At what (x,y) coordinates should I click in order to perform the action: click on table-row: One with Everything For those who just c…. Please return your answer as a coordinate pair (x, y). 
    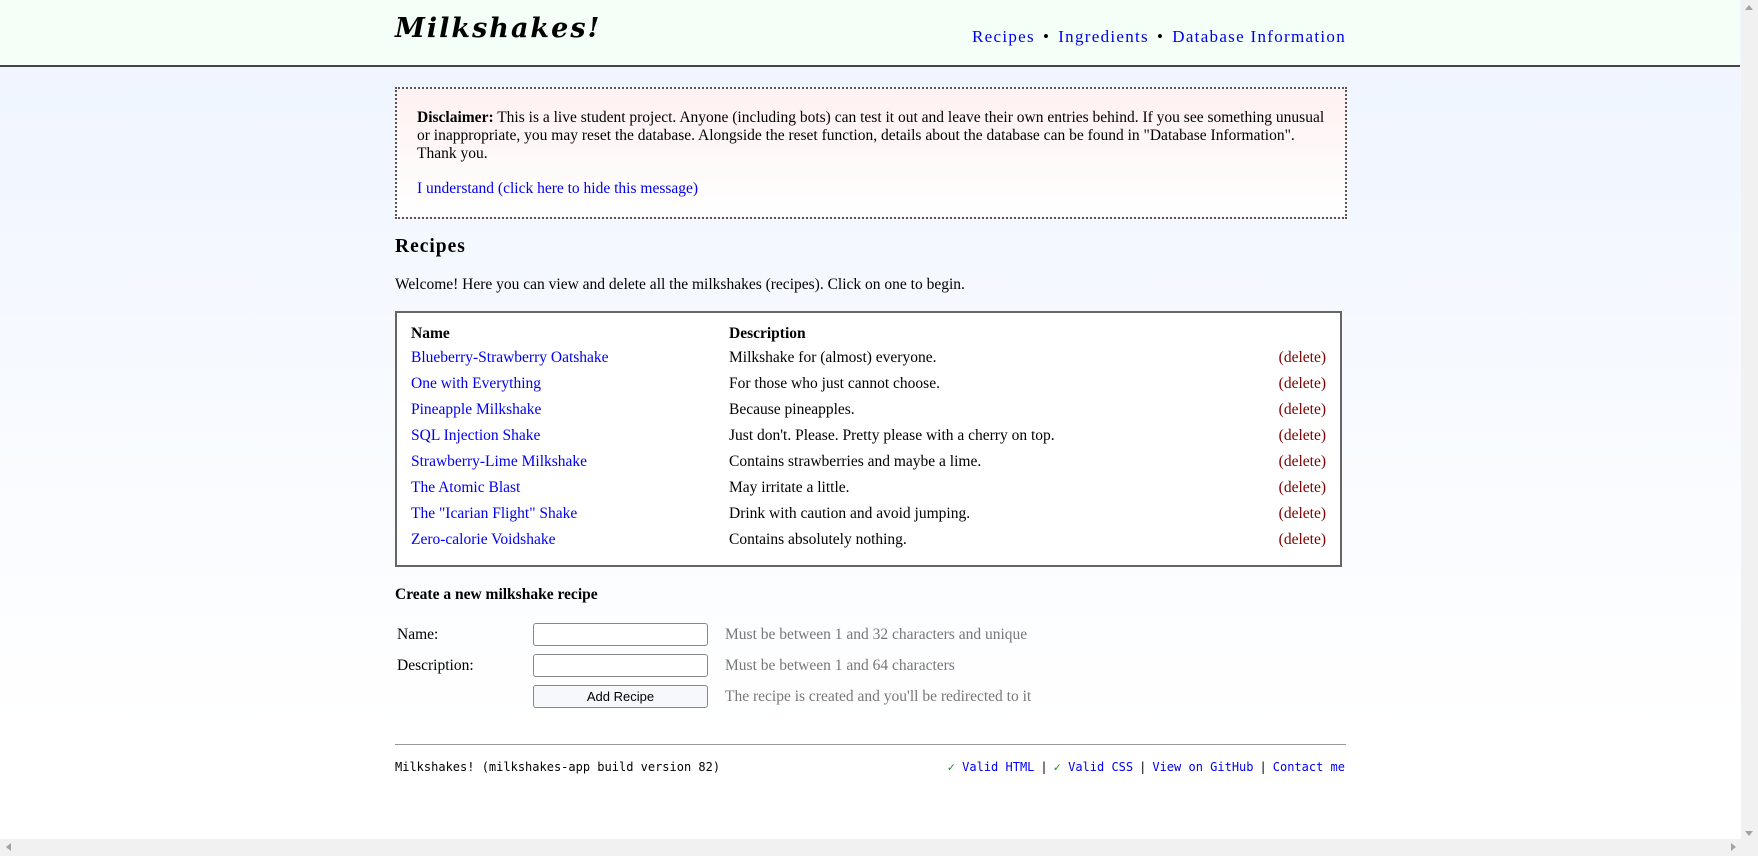
    Looking at the image, I should click on (868, 388).